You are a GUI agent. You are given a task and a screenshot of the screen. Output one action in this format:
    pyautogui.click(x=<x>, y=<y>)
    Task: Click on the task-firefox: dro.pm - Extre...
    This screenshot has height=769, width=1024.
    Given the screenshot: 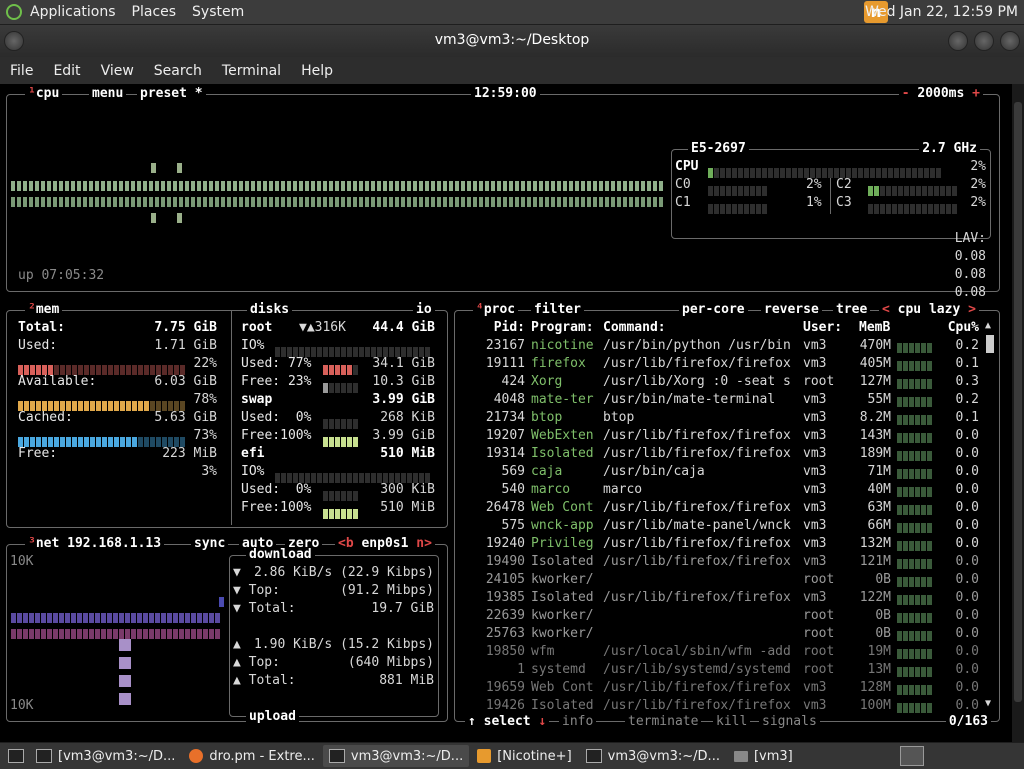 What is the action you would take?
    pyautogui.click(x=252, y=756)
    